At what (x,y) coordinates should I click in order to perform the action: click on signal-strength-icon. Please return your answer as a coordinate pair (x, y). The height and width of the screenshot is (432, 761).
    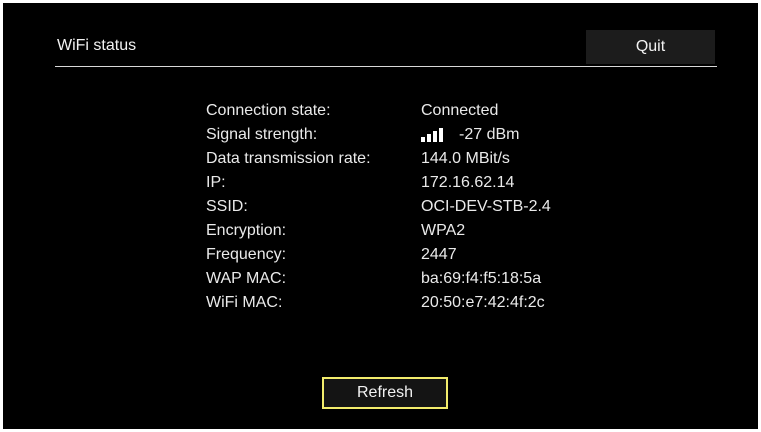
    Looking at the image, I should click on (432, 134).